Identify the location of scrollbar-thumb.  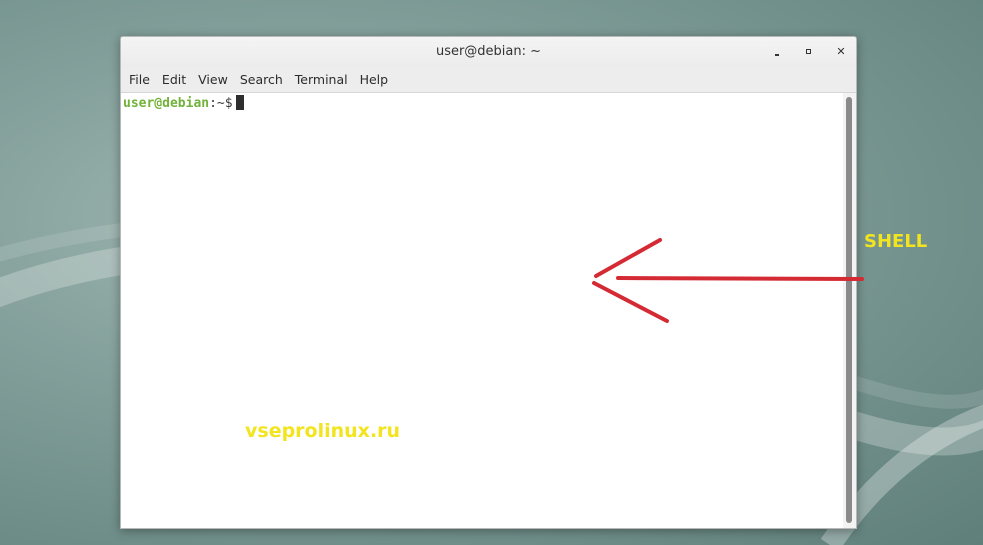
(849, 310).